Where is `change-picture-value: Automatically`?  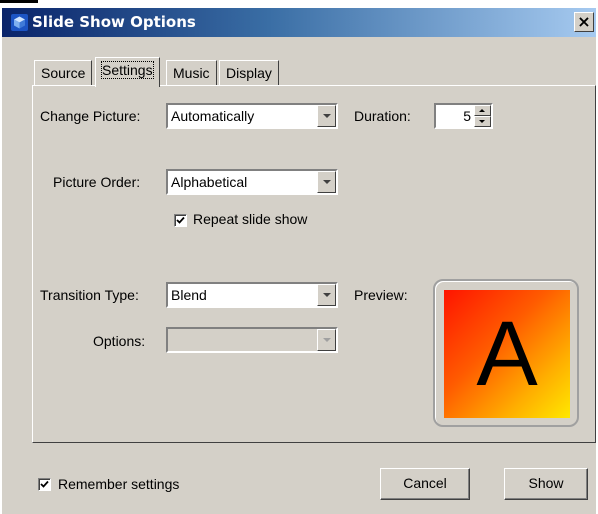
change-picture-value: Automatically is located at coordinates (213, 116).